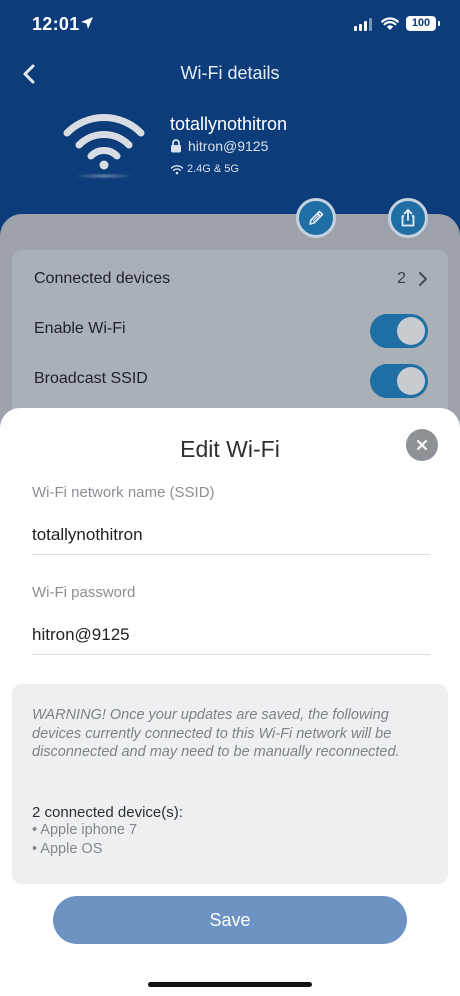 This screenshot has height=996, width=460. What do you see at coordinates (123, 492) in the screenshot?
I see `ssid-field-label: Wi-Fi network name (SSID)` at bounding box center [123, 492].